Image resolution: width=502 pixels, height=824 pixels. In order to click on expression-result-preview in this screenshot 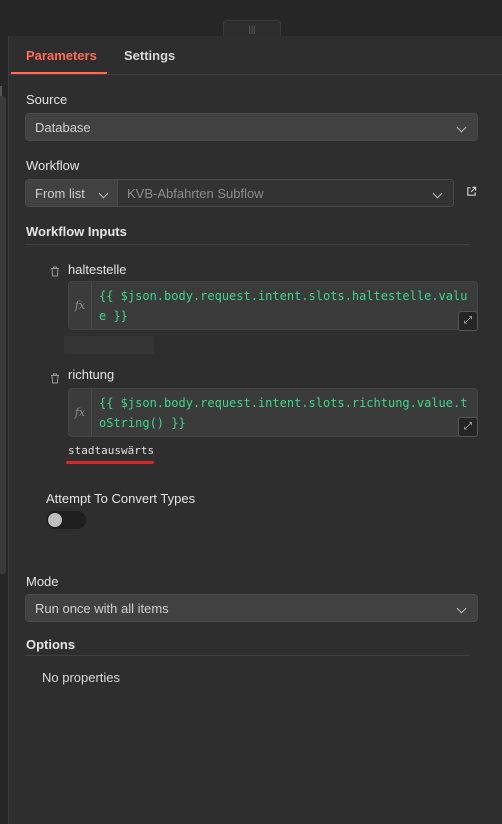, I will do `click(109, 345)`.